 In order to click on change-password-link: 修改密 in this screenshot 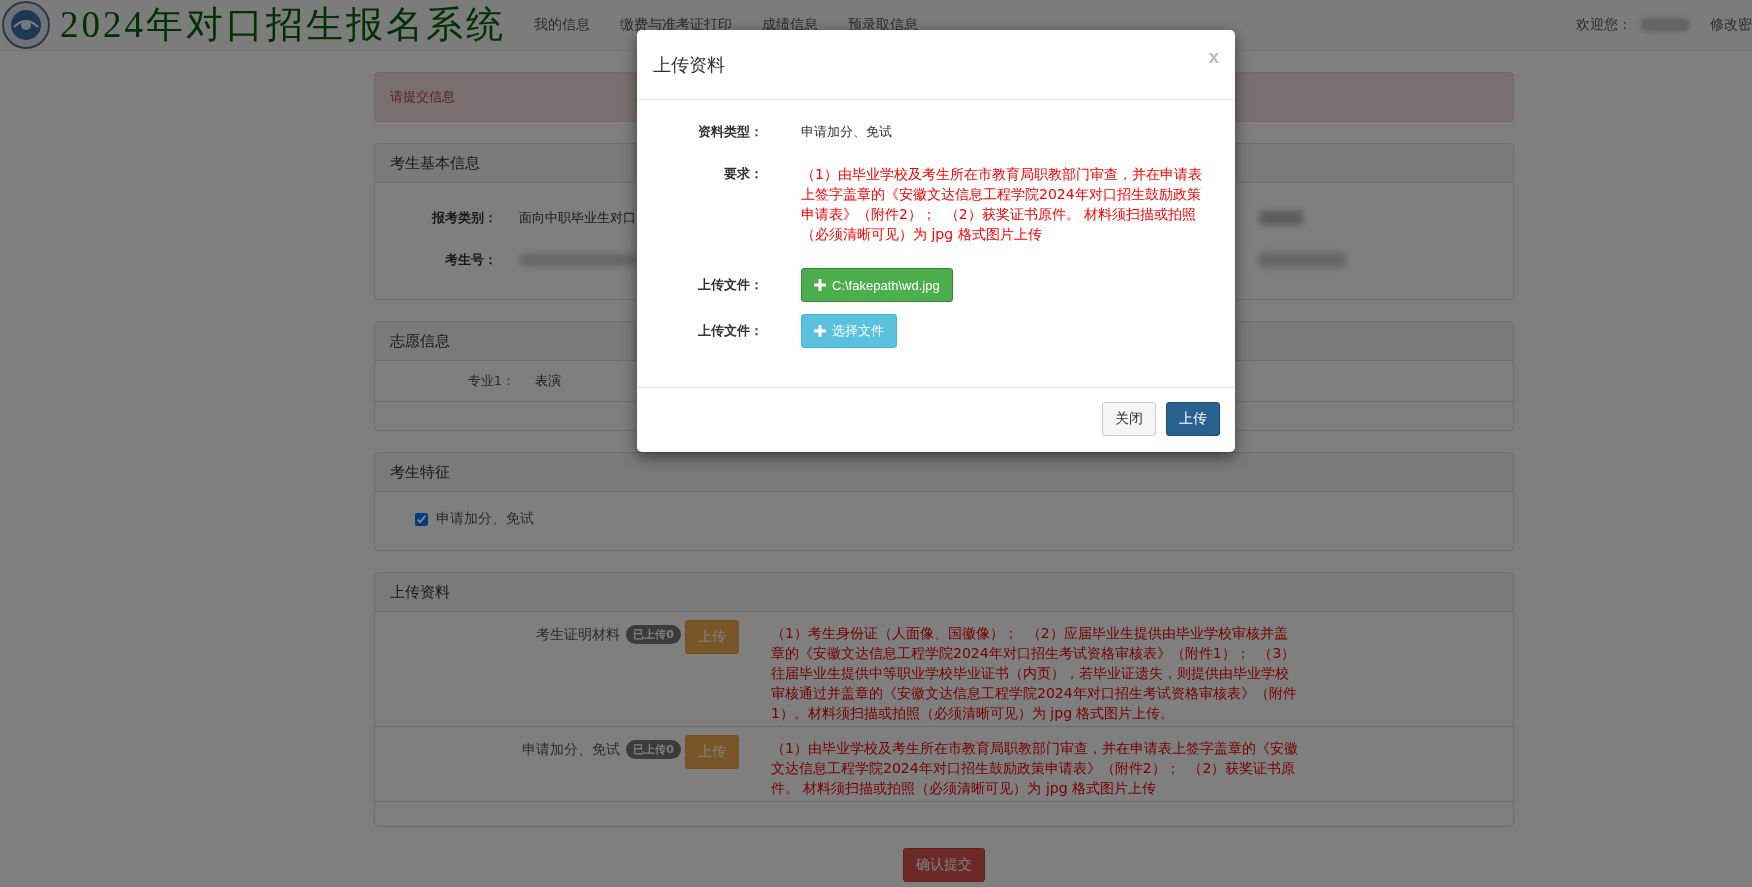, I will do `click(1731, 25)`.